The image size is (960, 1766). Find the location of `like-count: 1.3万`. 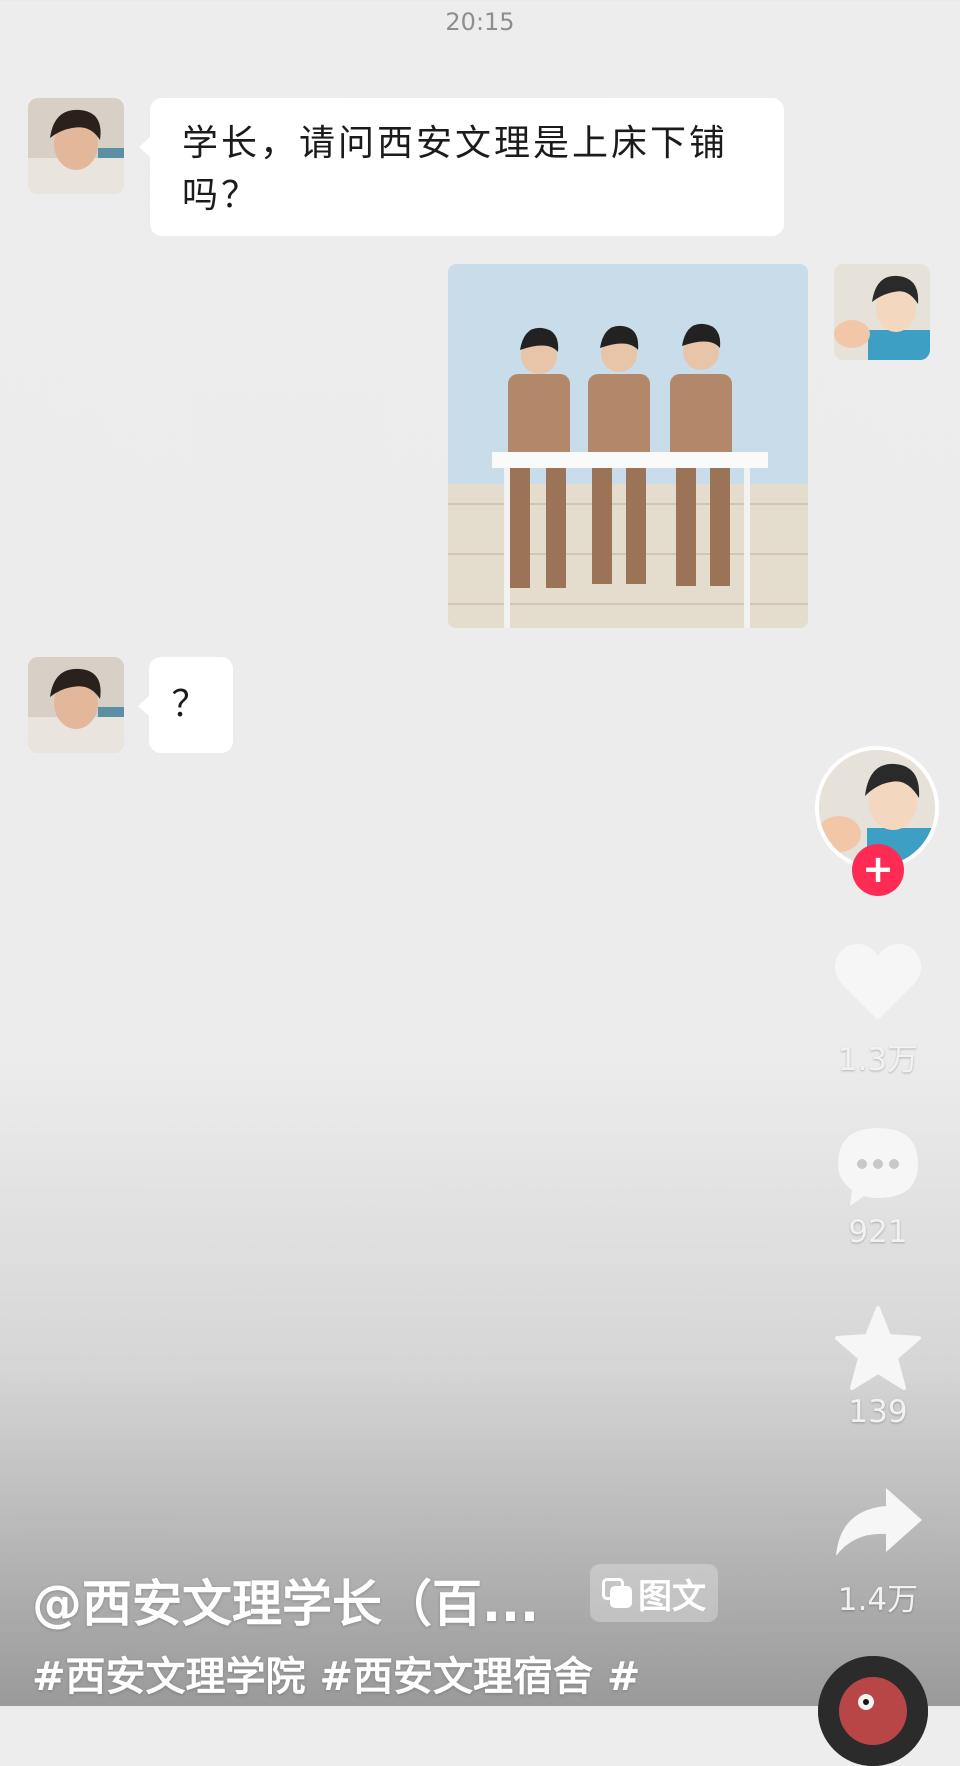

like-count: 1.3万 is located at coordinates (878, 1060).